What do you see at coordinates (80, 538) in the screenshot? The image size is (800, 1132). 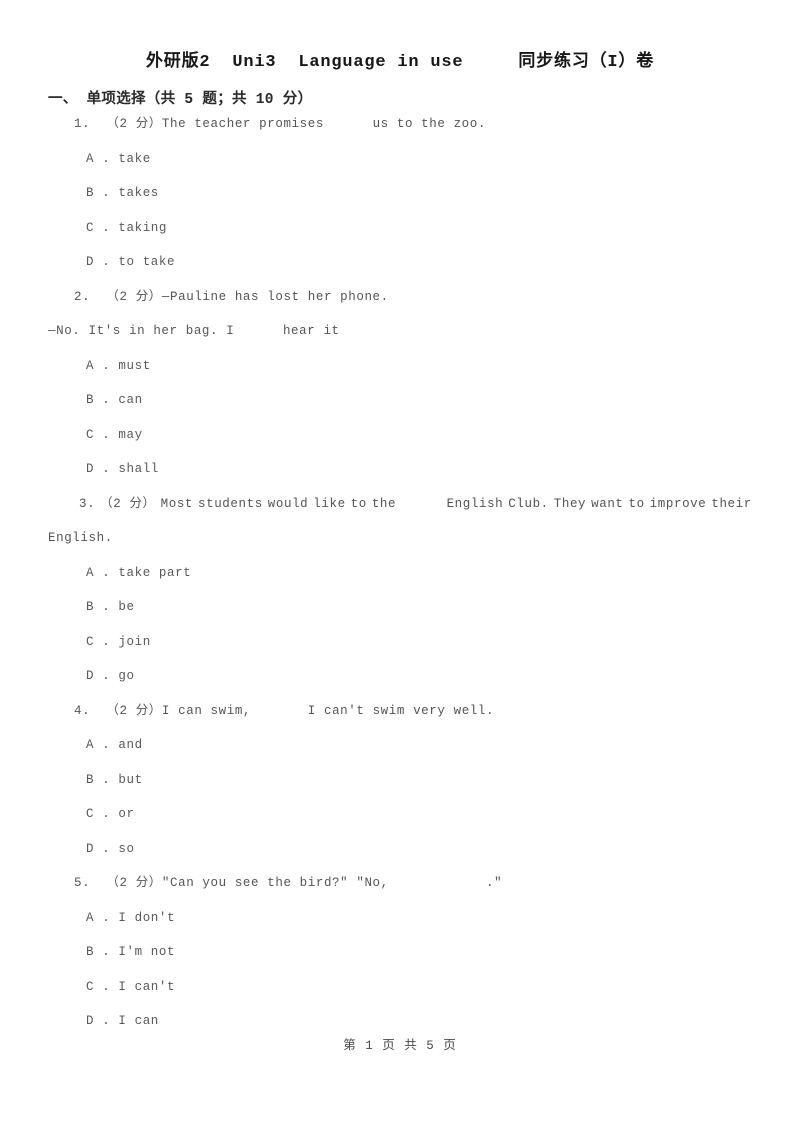 I see `question-stem-line2: English.` at bounding box center [80, 538].